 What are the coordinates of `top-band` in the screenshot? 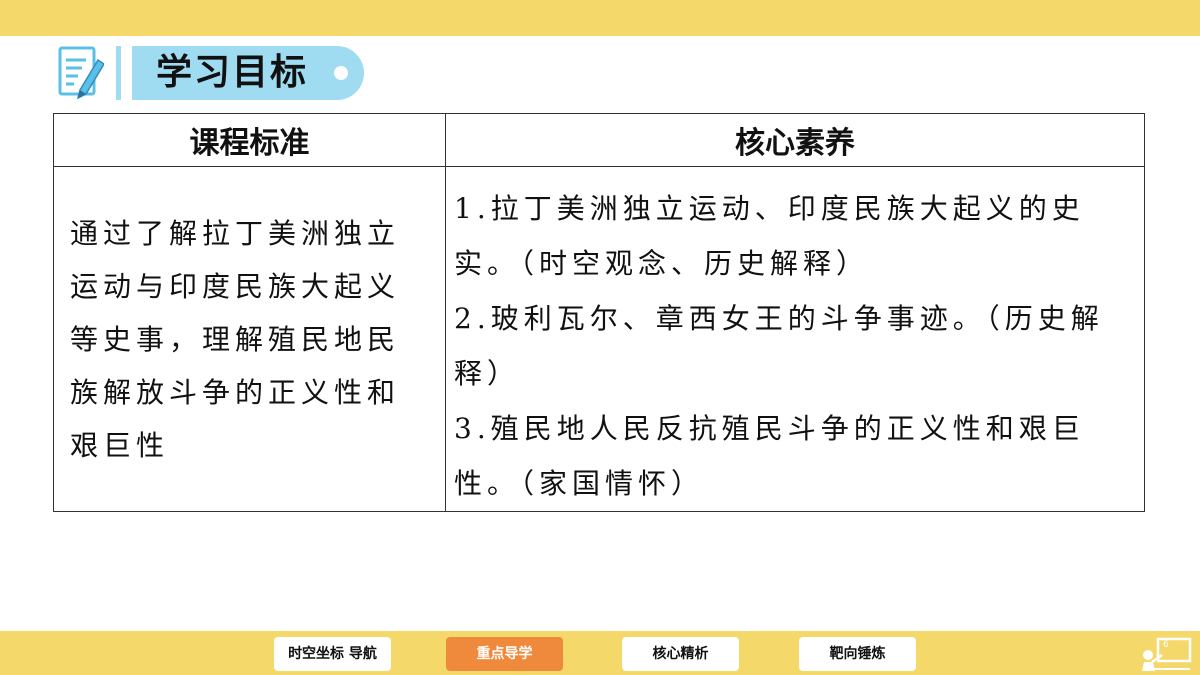 It's located at (600, 18).